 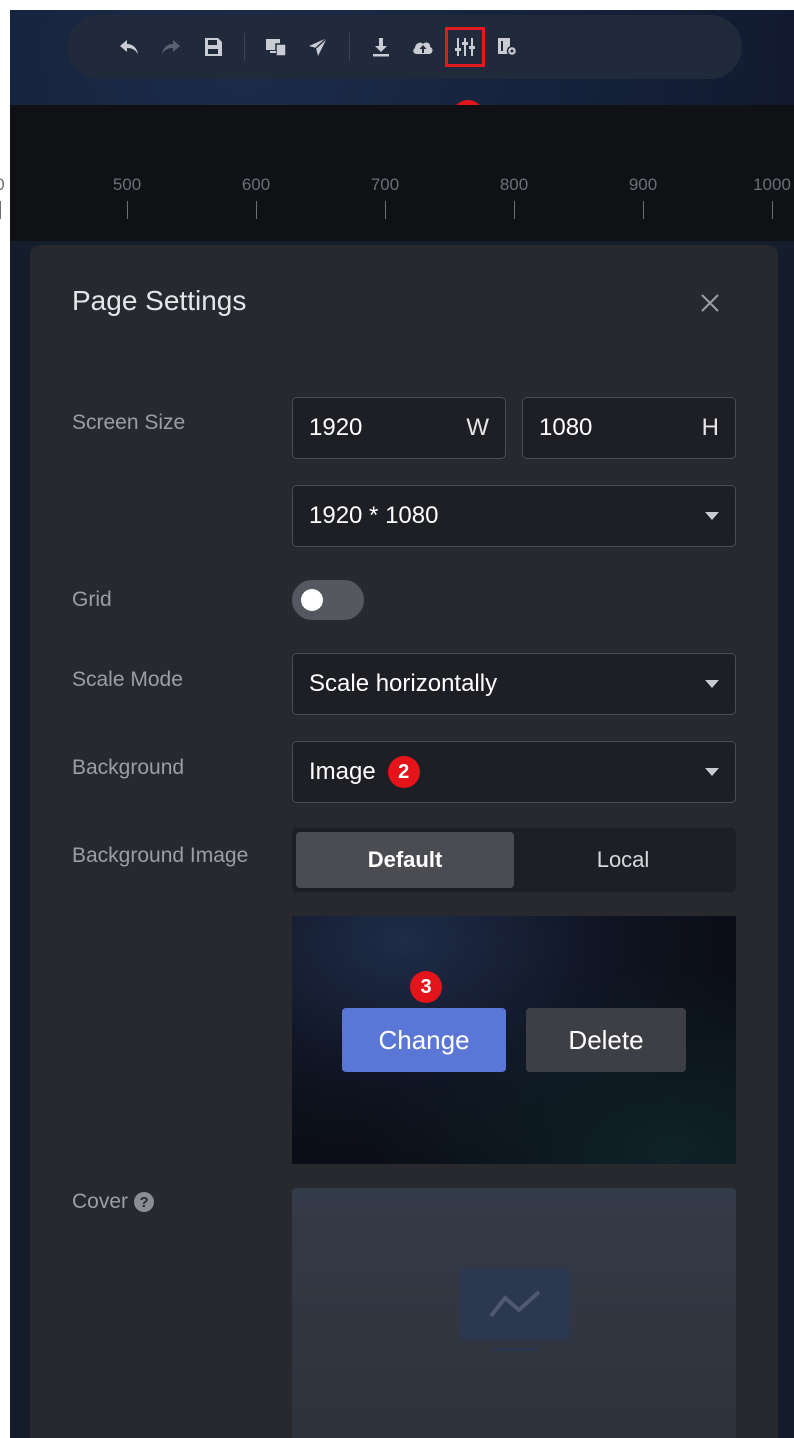 I want to click on step-badge: 3, so click(x=426, y=987).